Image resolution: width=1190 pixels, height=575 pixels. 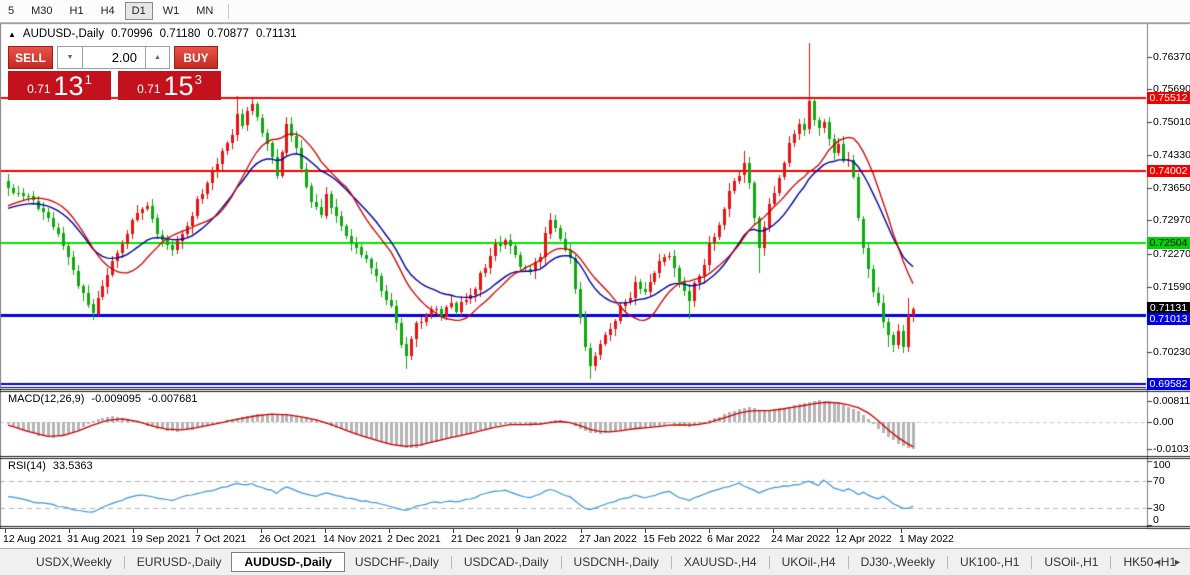 I want to click on x-axis-date-label: 12 Apr 2022, so click(x=863, y=539).